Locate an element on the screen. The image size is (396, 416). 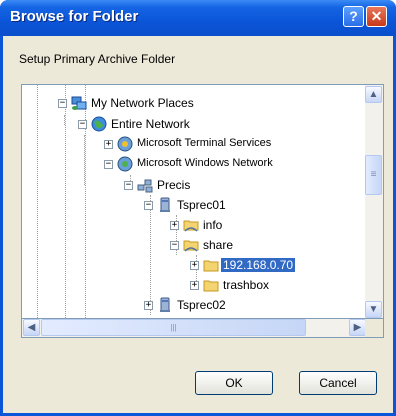
vertical-scroll-thumb: ≡ is located at coordinates (373, 175).